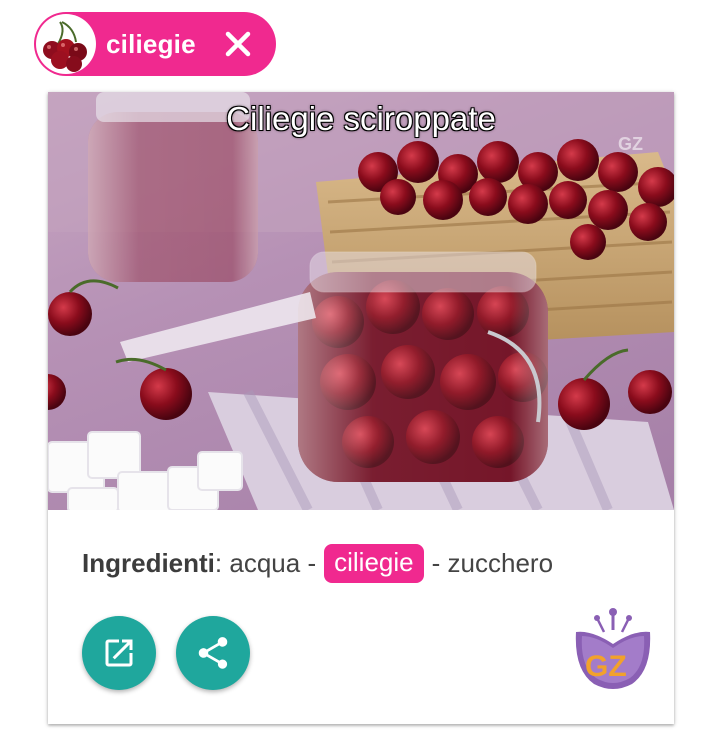 The image size is (720, 737). I want to click on close-icon, so click(238, 44).